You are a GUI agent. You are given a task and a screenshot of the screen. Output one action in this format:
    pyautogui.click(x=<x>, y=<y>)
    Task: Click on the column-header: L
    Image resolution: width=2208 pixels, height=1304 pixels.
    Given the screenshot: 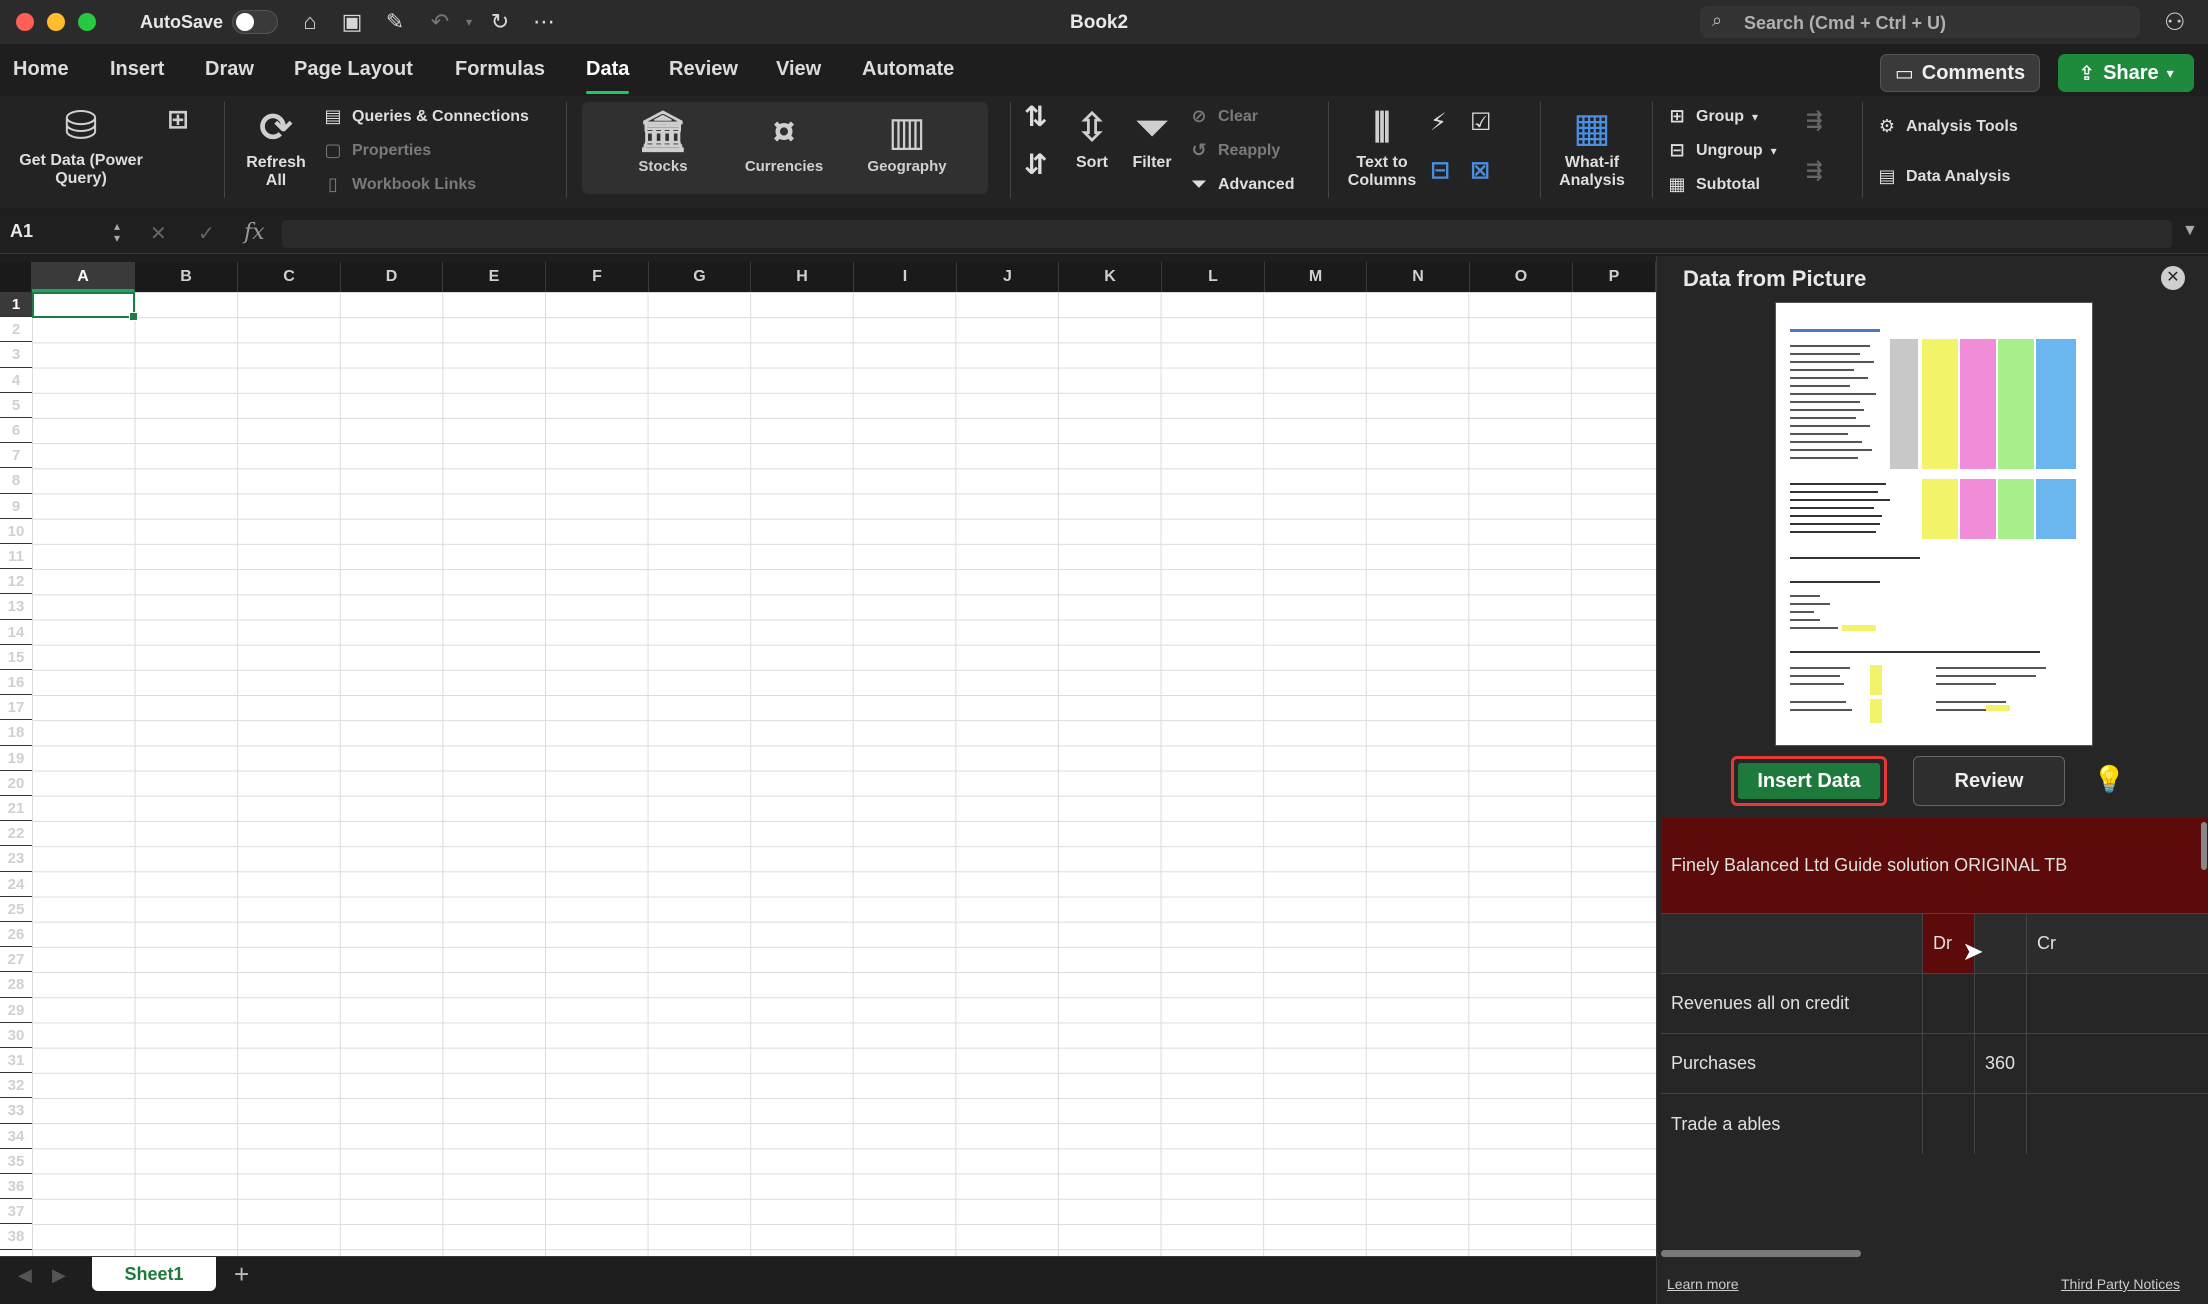 What is the action you would take?
    pyautogui.click(x=1213, y=277)
    